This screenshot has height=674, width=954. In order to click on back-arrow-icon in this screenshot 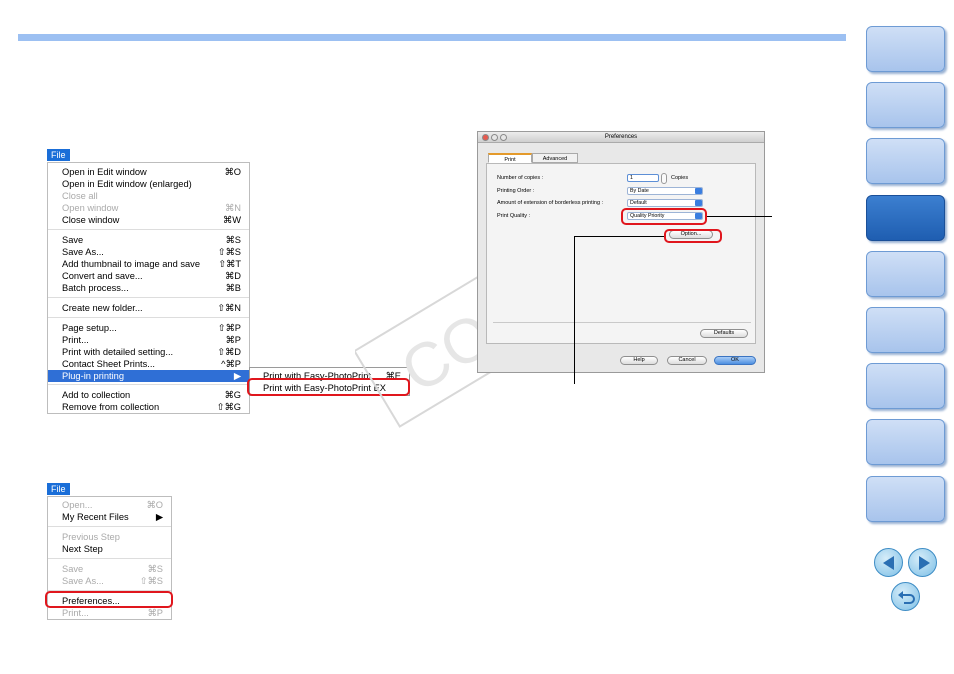, I will do `click(888, 562)`.